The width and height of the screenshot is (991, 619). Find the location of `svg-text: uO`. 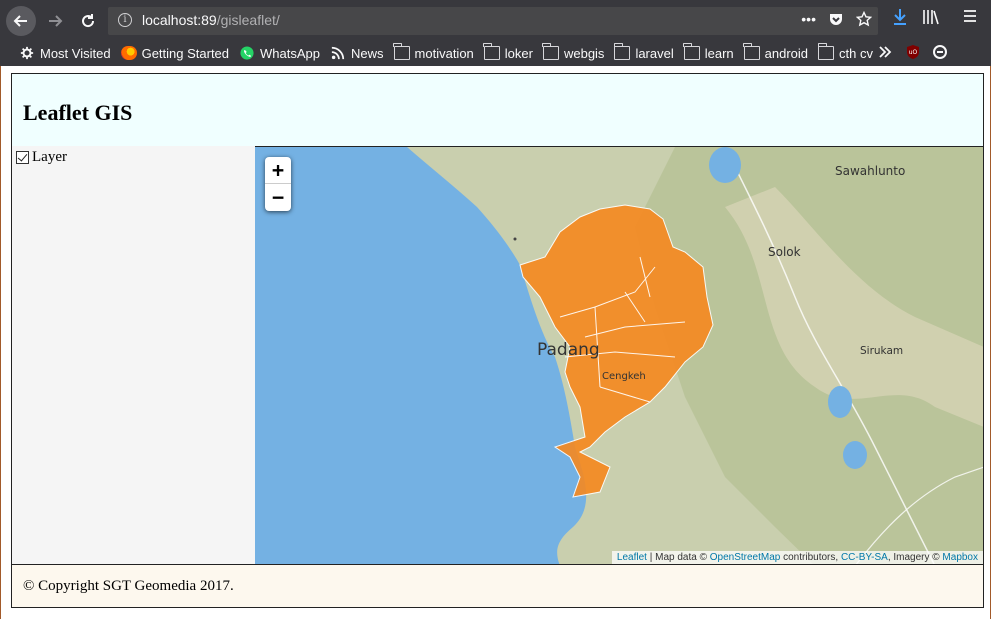

svg-text: uO is located at coordinates (913, 52).